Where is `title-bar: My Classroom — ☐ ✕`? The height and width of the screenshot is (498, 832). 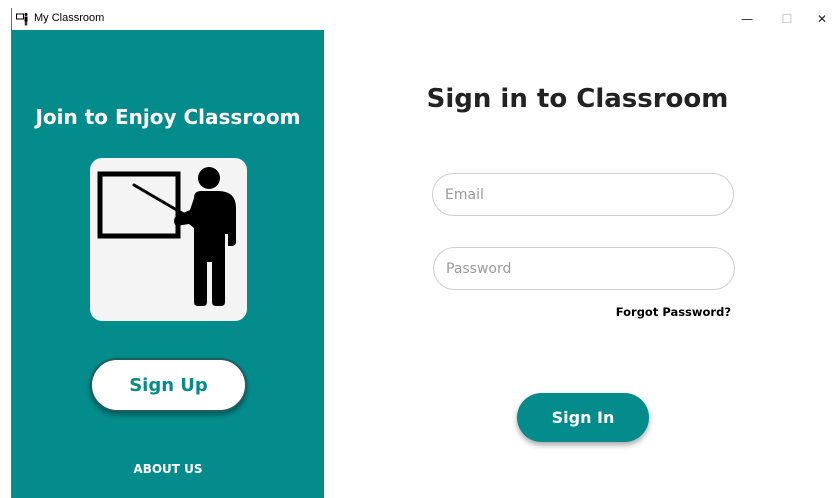
title-bar: My Classroom — ☐ ✕ is located at coordinates (422, 19).